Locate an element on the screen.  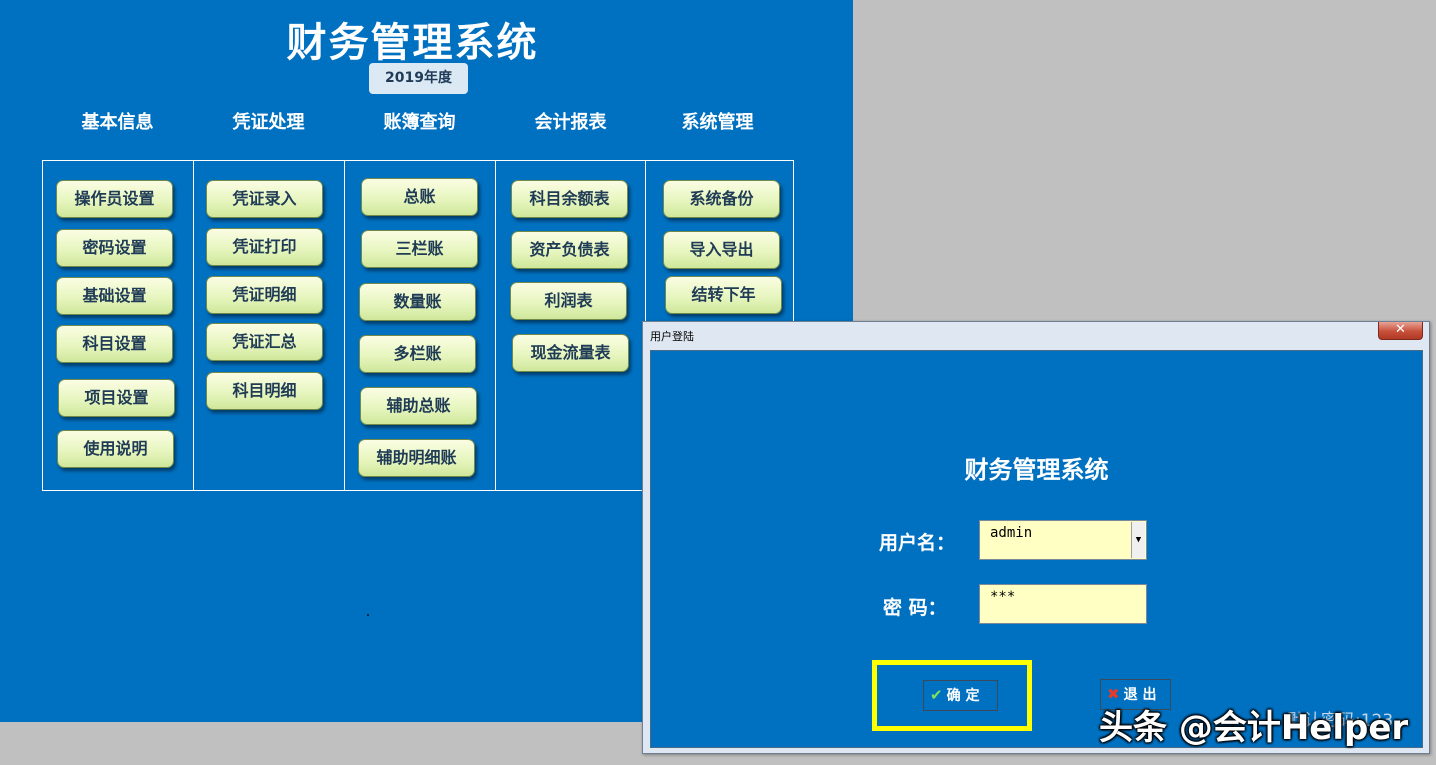
income-statement-button: 利润表 is located at coordinates (568, 301).